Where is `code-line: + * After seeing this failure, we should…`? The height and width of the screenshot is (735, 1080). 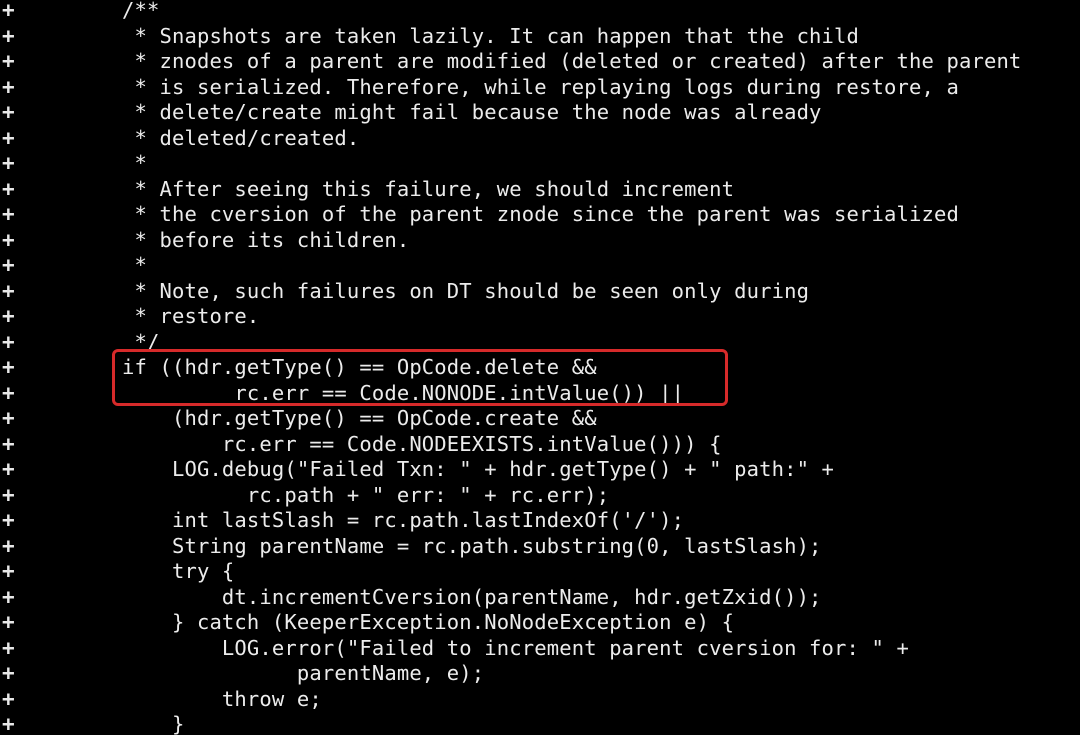 code-line: + * After seeing this failure, we should… is located at coordinates (540, 190).